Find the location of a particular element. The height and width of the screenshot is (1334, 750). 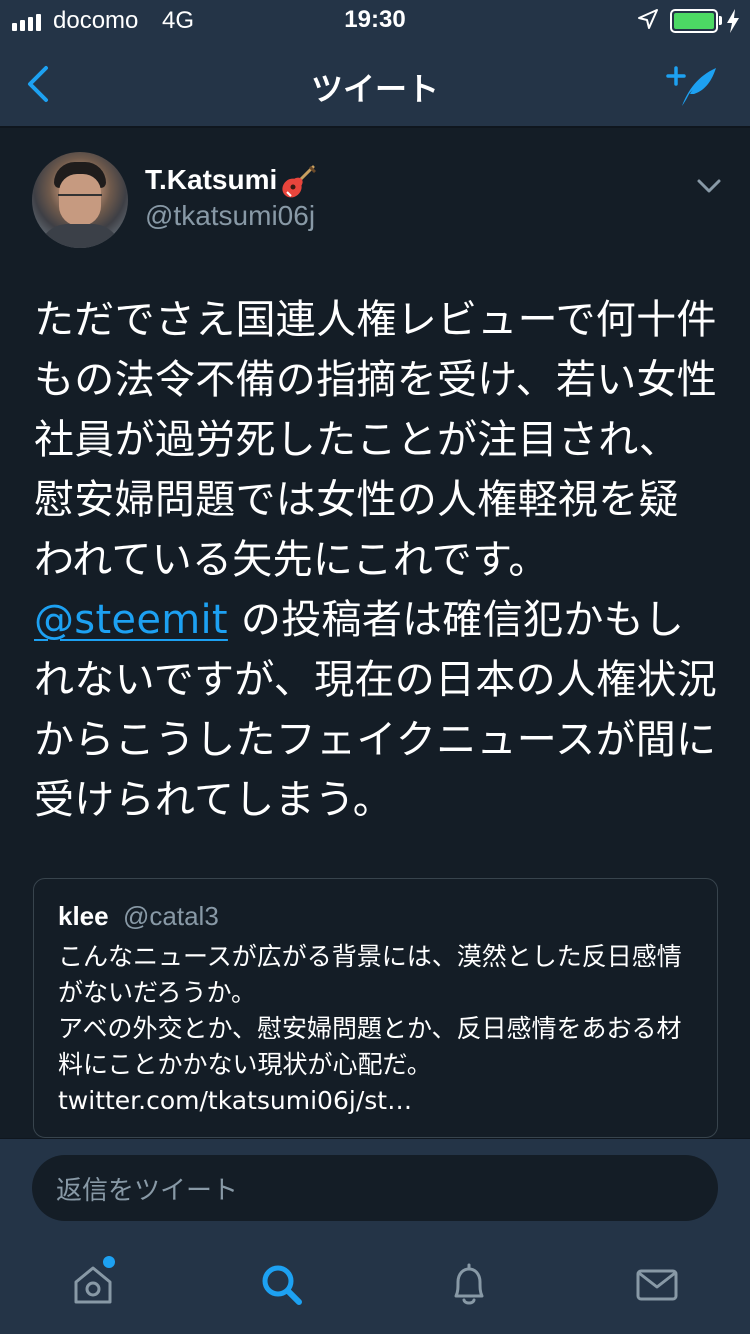

reply-input: 返信をツイート is located at coordinates (375, 1188).